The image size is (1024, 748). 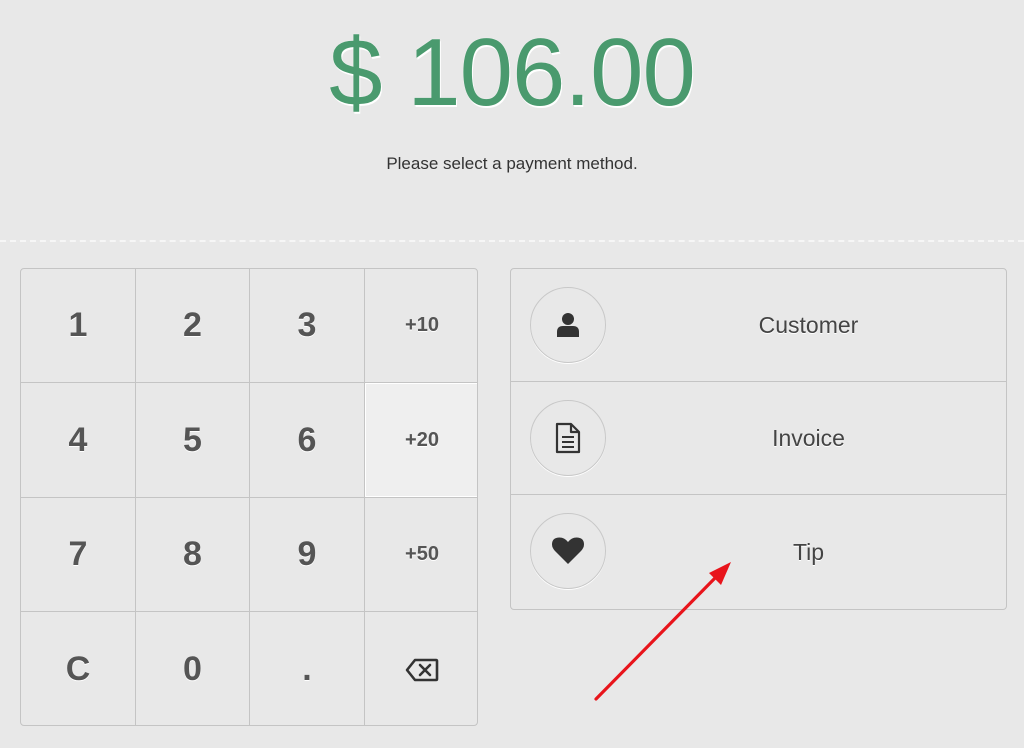 What do you see at coordinates (307, 326) in the screenshot?
I see `key-3: 3` at bounding box center [307, 326].